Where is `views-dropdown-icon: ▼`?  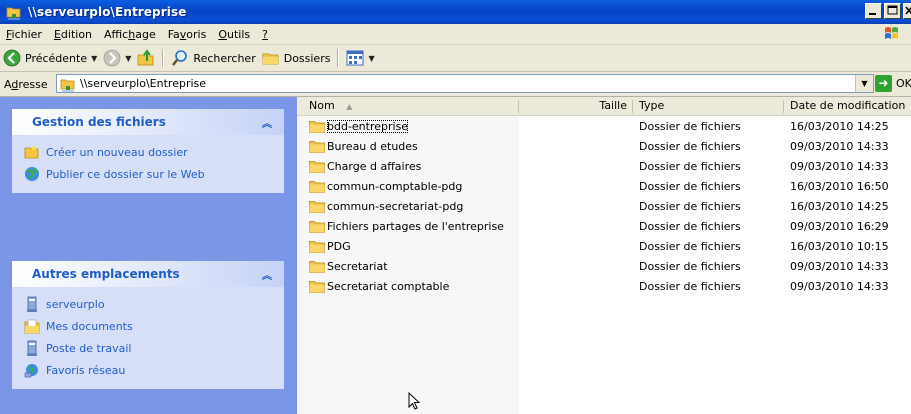 views-dropdown-icon: ▼ is located at coordinates (371, 58).